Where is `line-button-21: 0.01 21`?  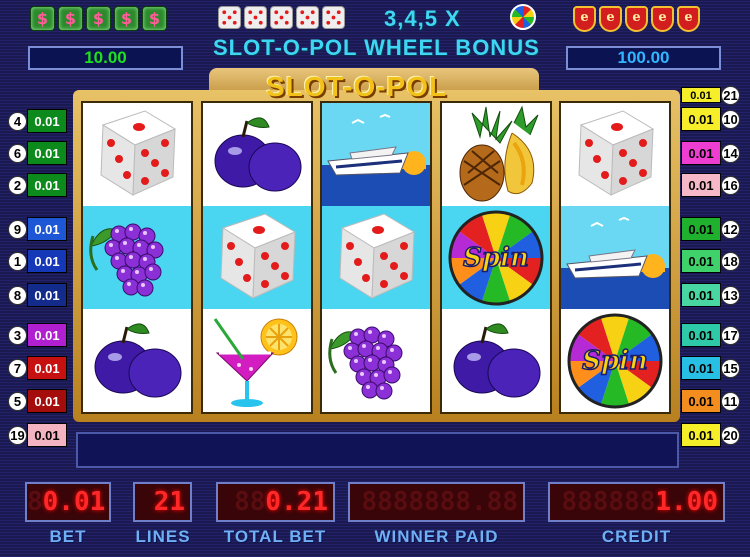
line-button-21: 0.01 21 is located at coordinates (710, 95).